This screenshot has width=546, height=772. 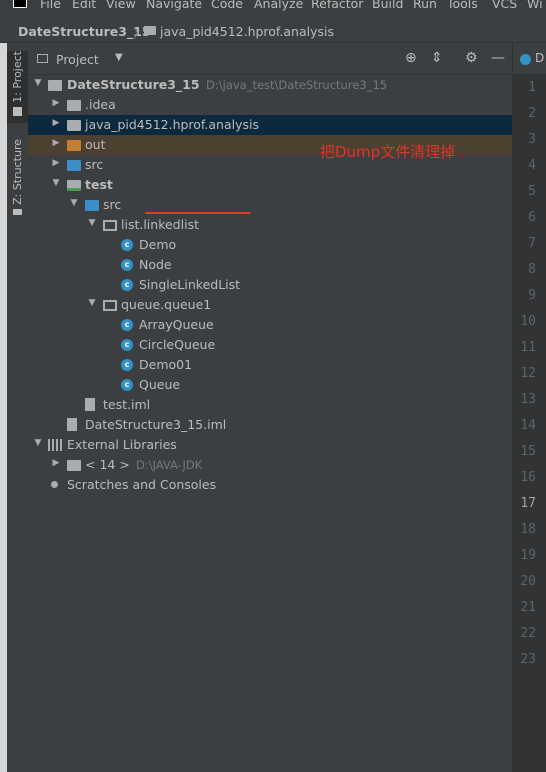 I want to click on line-number: 12, so click(x=528, y=373).